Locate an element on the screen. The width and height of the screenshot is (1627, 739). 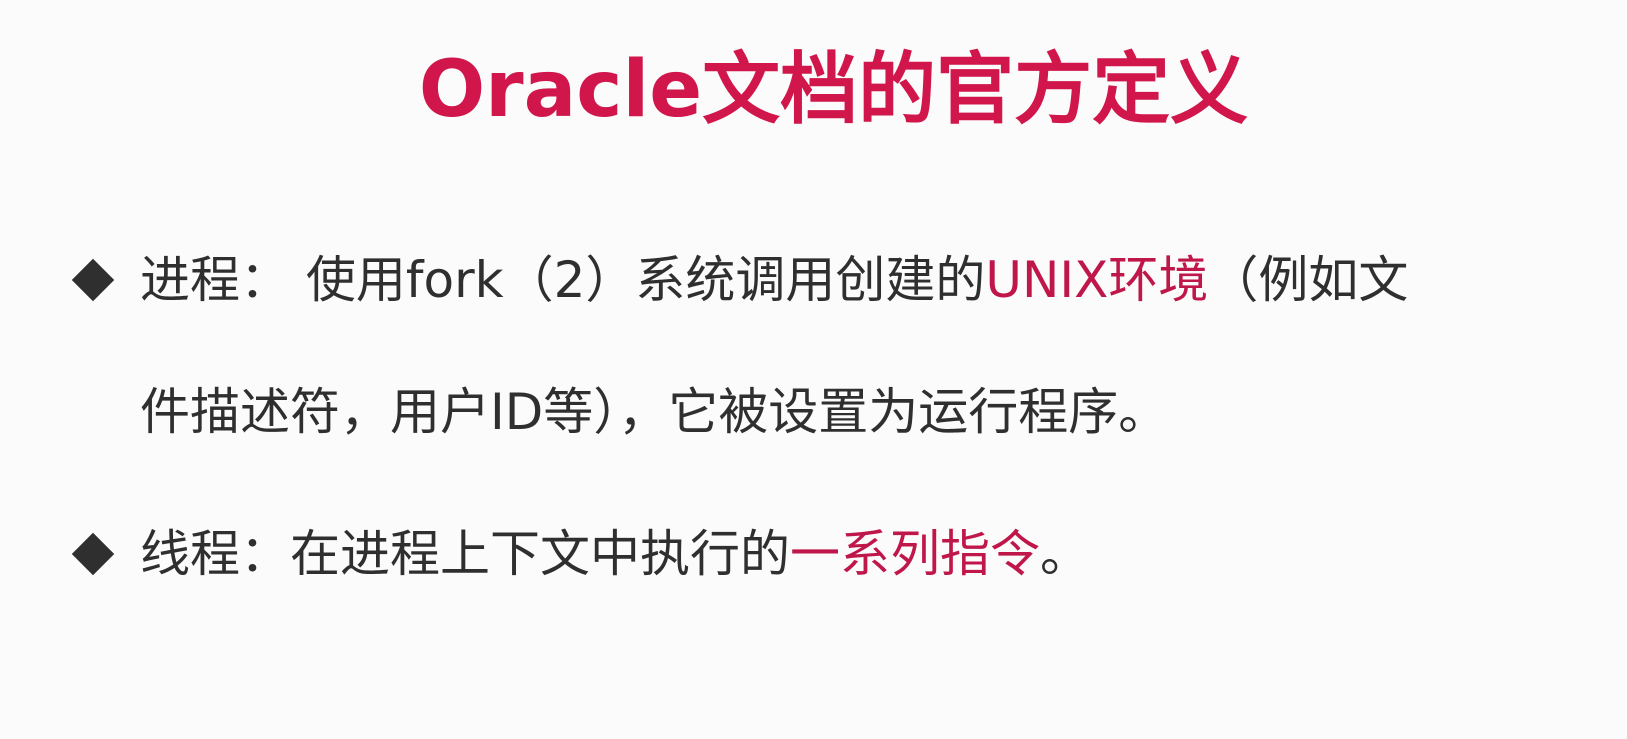
slide-title: Oracle文档的官方定义 is located at coordinates (833, 90).